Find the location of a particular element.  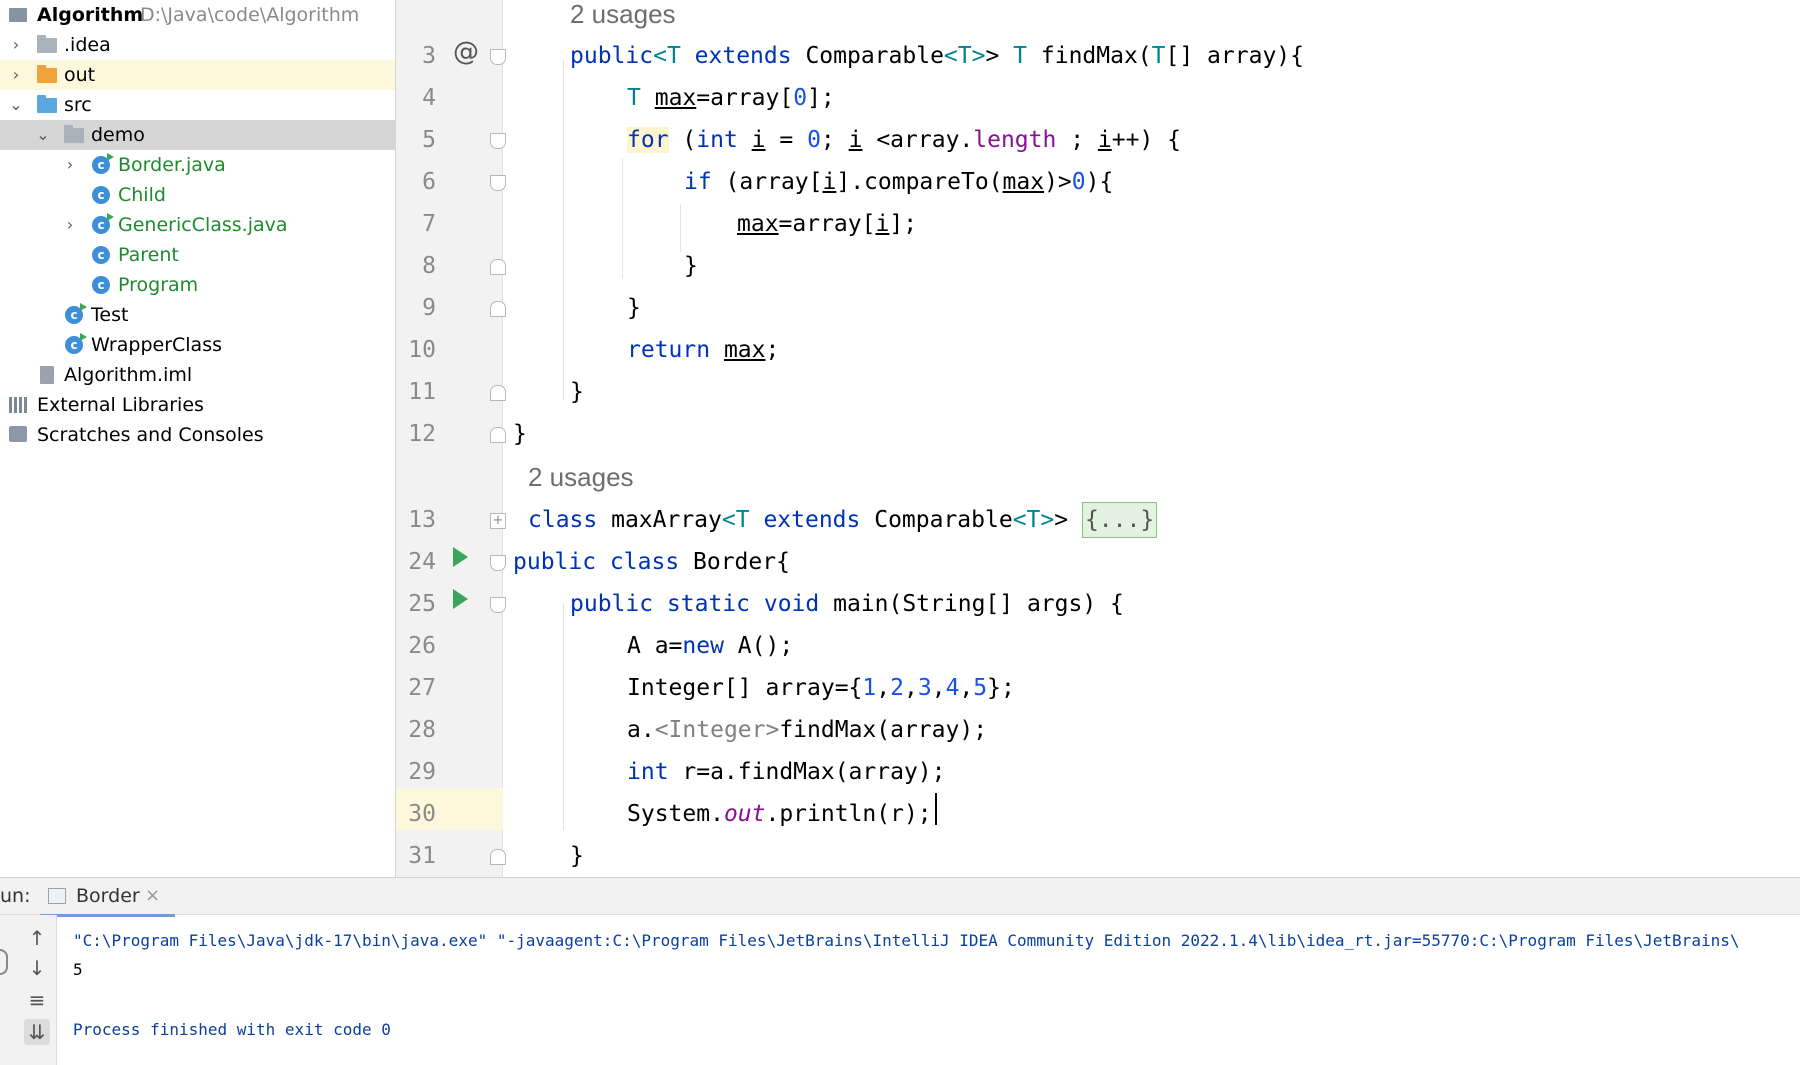

scroll-down-icon: ↓ is located at coordinates (37, 968).